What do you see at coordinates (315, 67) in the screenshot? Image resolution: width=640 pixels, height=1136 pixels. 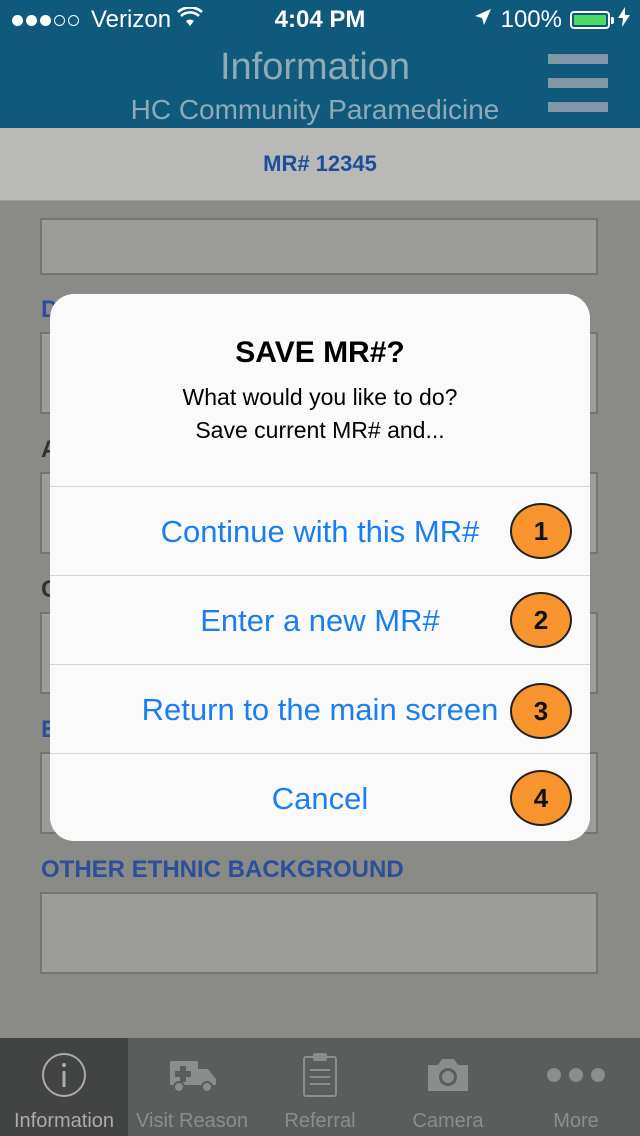 I see `page-title: Information` at bounding box center [315, 67].